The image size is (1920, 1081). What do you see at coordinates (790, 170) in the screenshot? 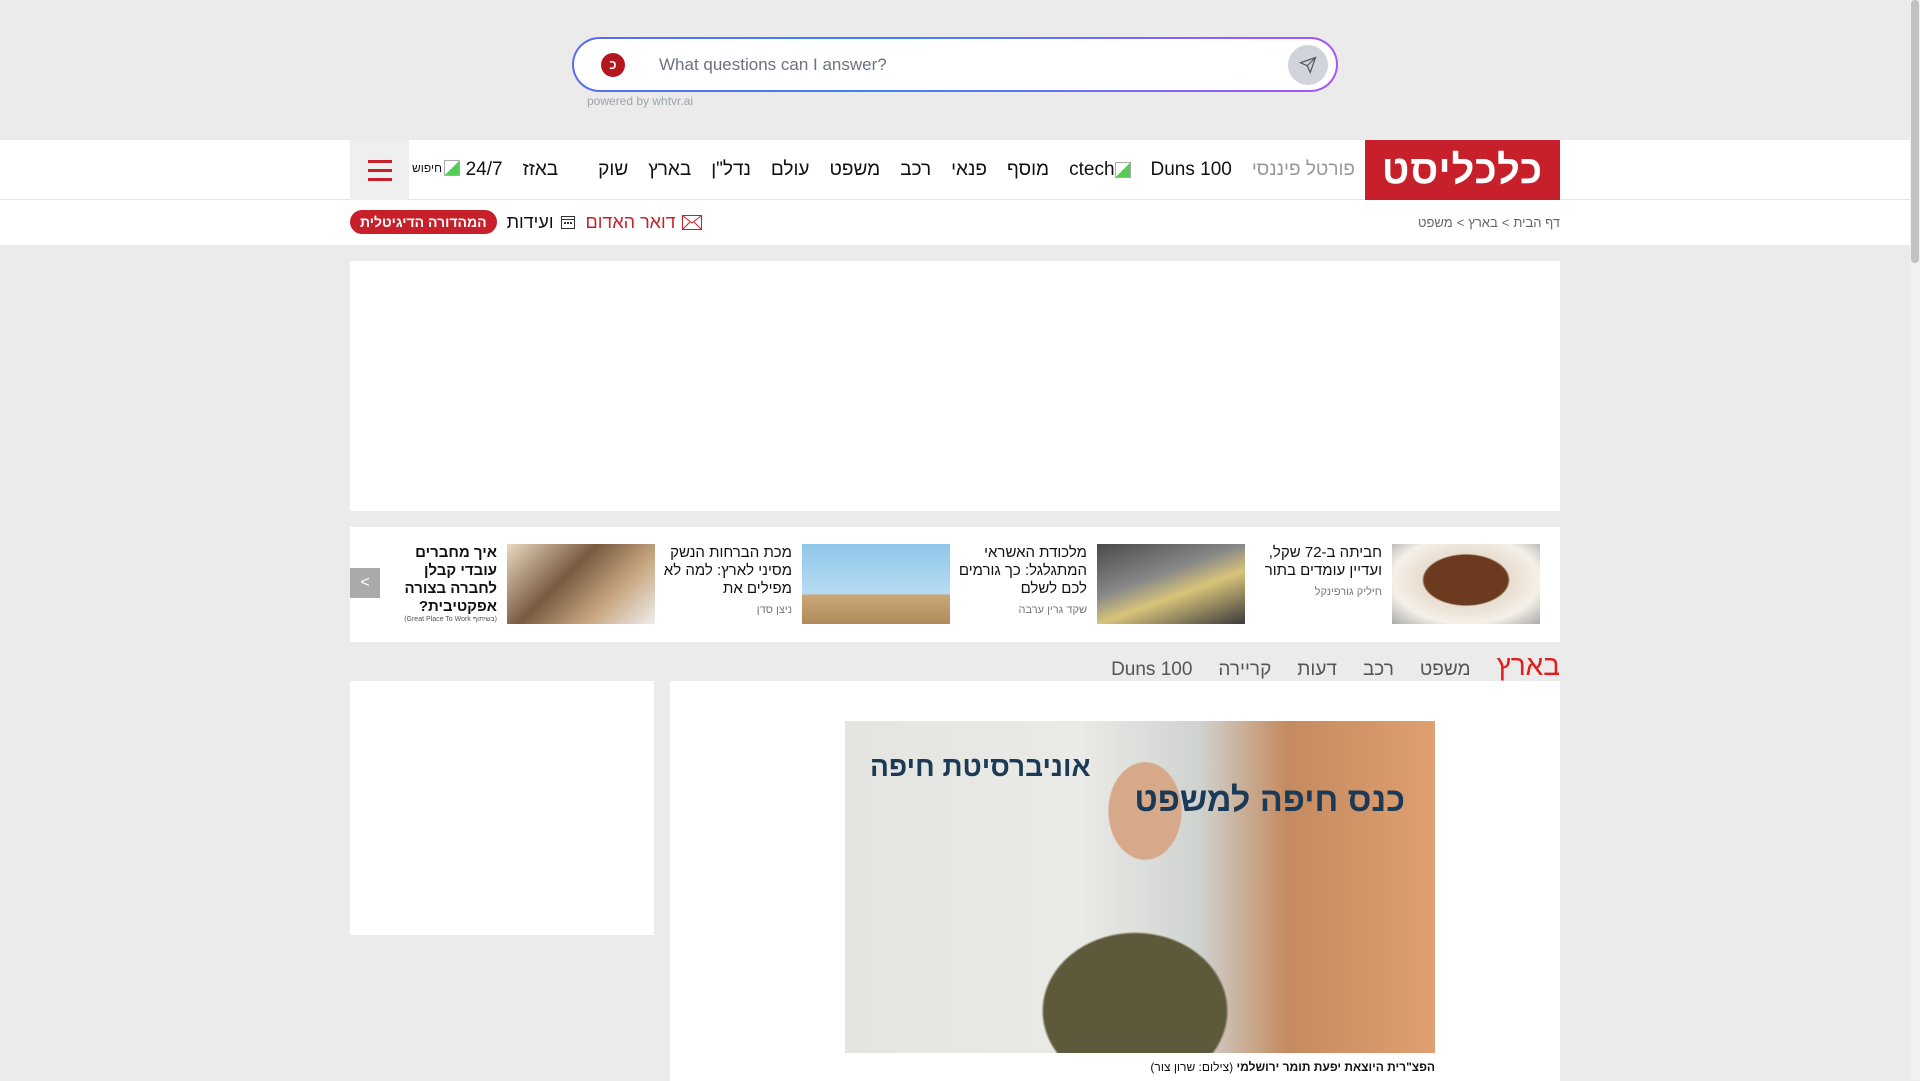
I see `nav-item-world: עולם` at bounding box center [790, 170].